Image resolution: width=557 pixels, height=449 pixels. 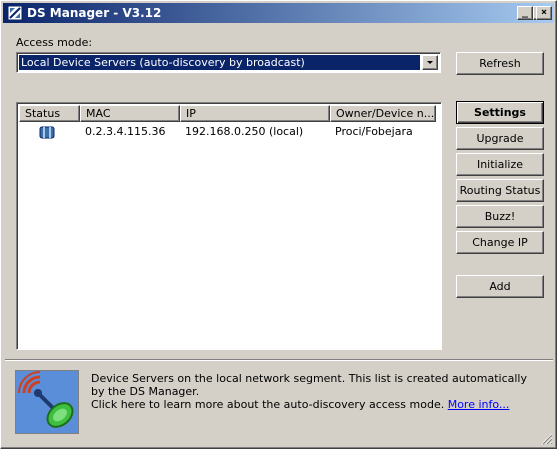 I want to click on buzz-button: Buzz!, so click(x=500, y=216).